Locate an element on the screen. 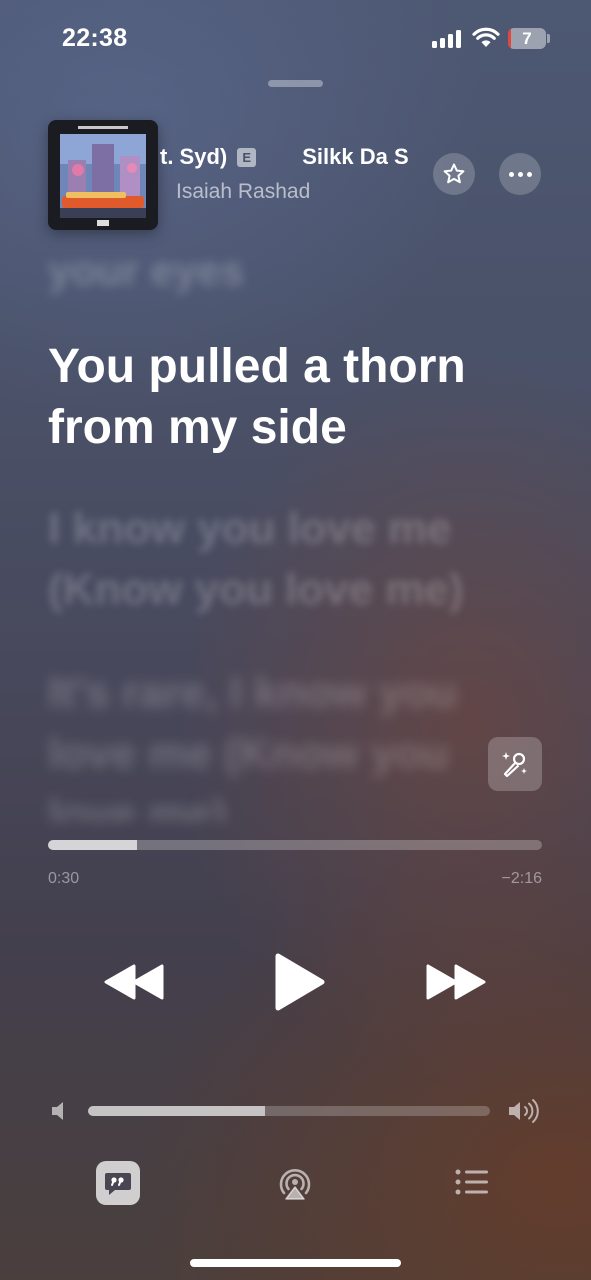  rewind-icon is located at coordinates (134, 982).